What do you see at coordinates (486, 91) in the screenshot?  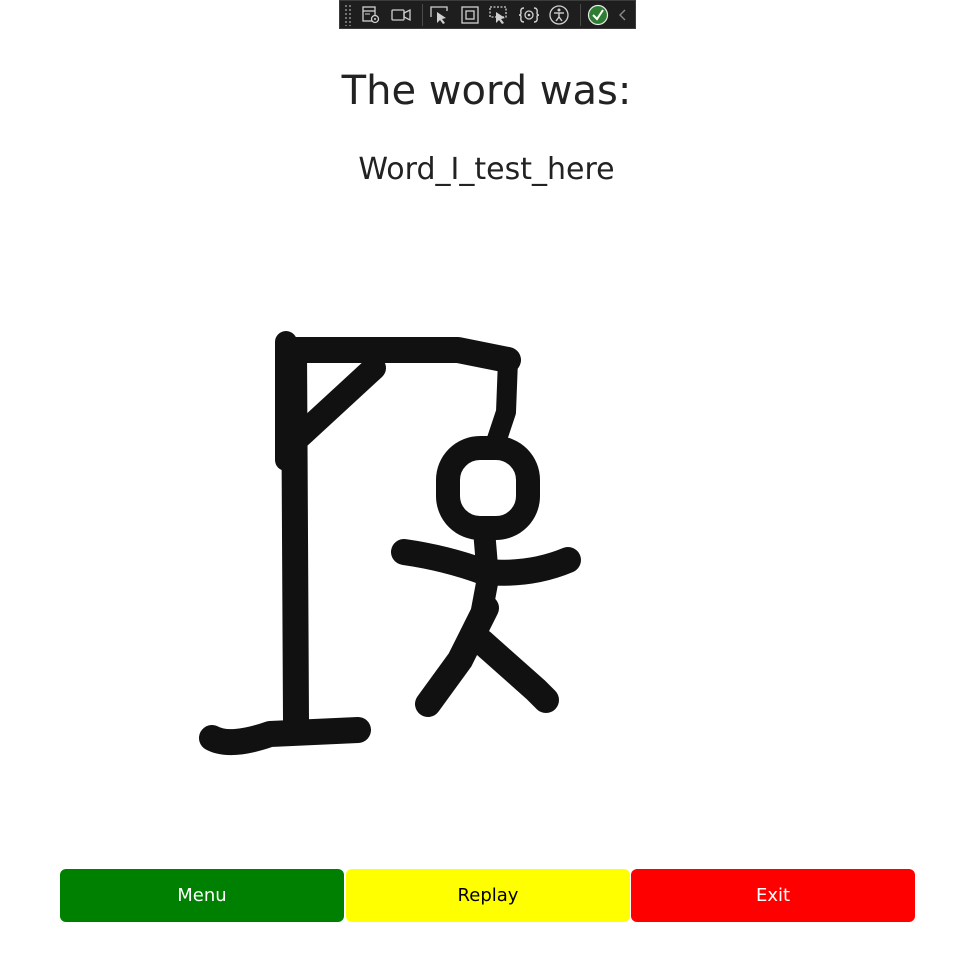 I see `word-was-heading: The word was:` at bounding box center [486, 91].